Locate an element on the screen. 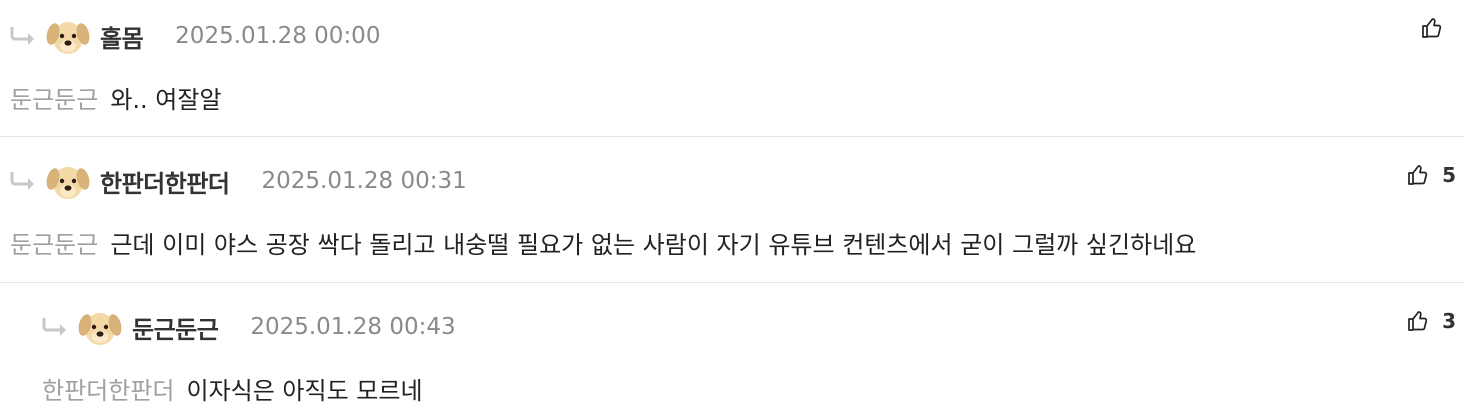 The width and height of the screenshot is (1464, 413). comment-nickname: 둔근둔근 is located at coordinates (175, 327).